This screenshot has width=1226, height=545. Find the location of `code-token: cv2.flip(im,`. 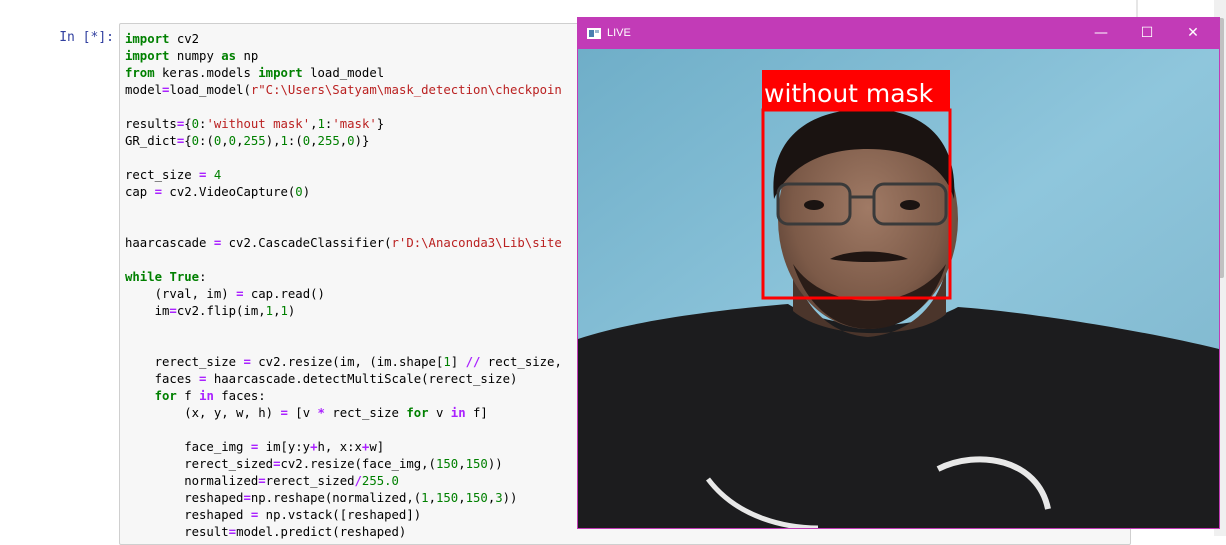

code-token: cv2.flip(im, is located at coordinates (221, 311).